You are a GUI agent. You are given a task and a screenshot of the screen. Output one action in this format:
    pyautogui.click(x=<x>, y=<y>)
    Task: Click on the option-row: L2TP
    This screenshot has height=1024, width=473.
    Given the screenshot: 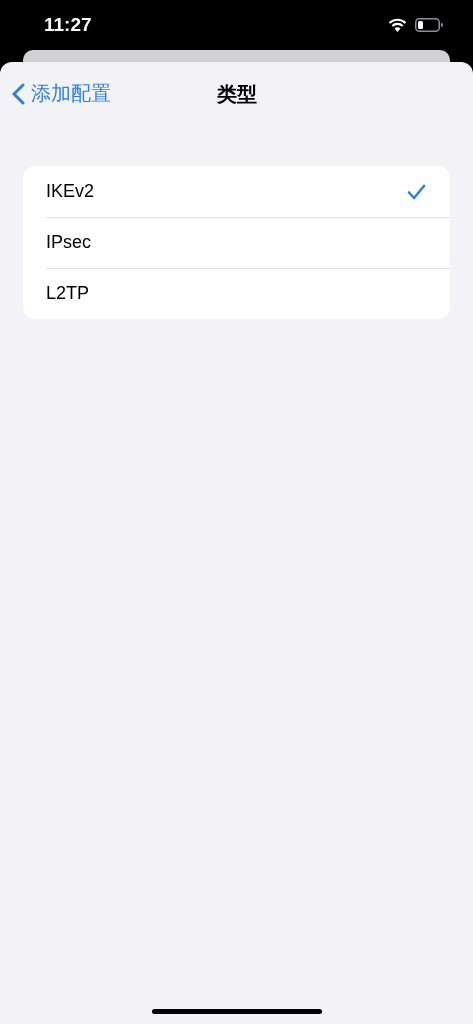 What is the action you would take?
    pyautogui.click(x=236, y=293)
    